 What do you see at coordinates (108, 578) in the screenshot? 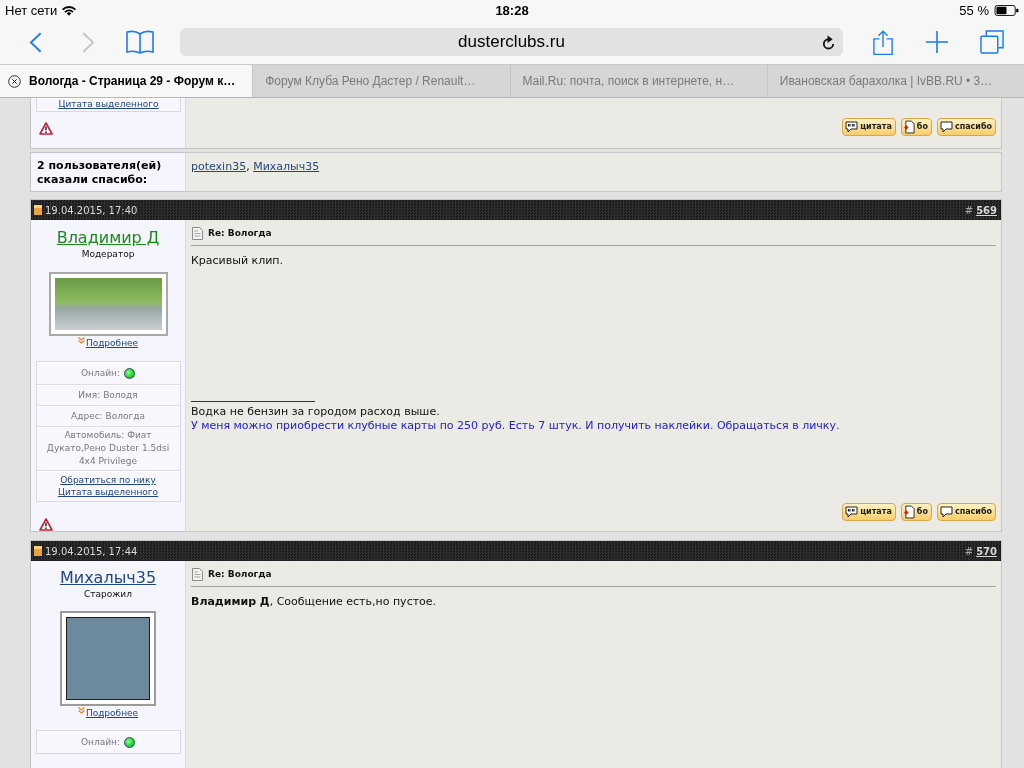
I see `username-link: Михалыч35` at bounding box center [108, 578].